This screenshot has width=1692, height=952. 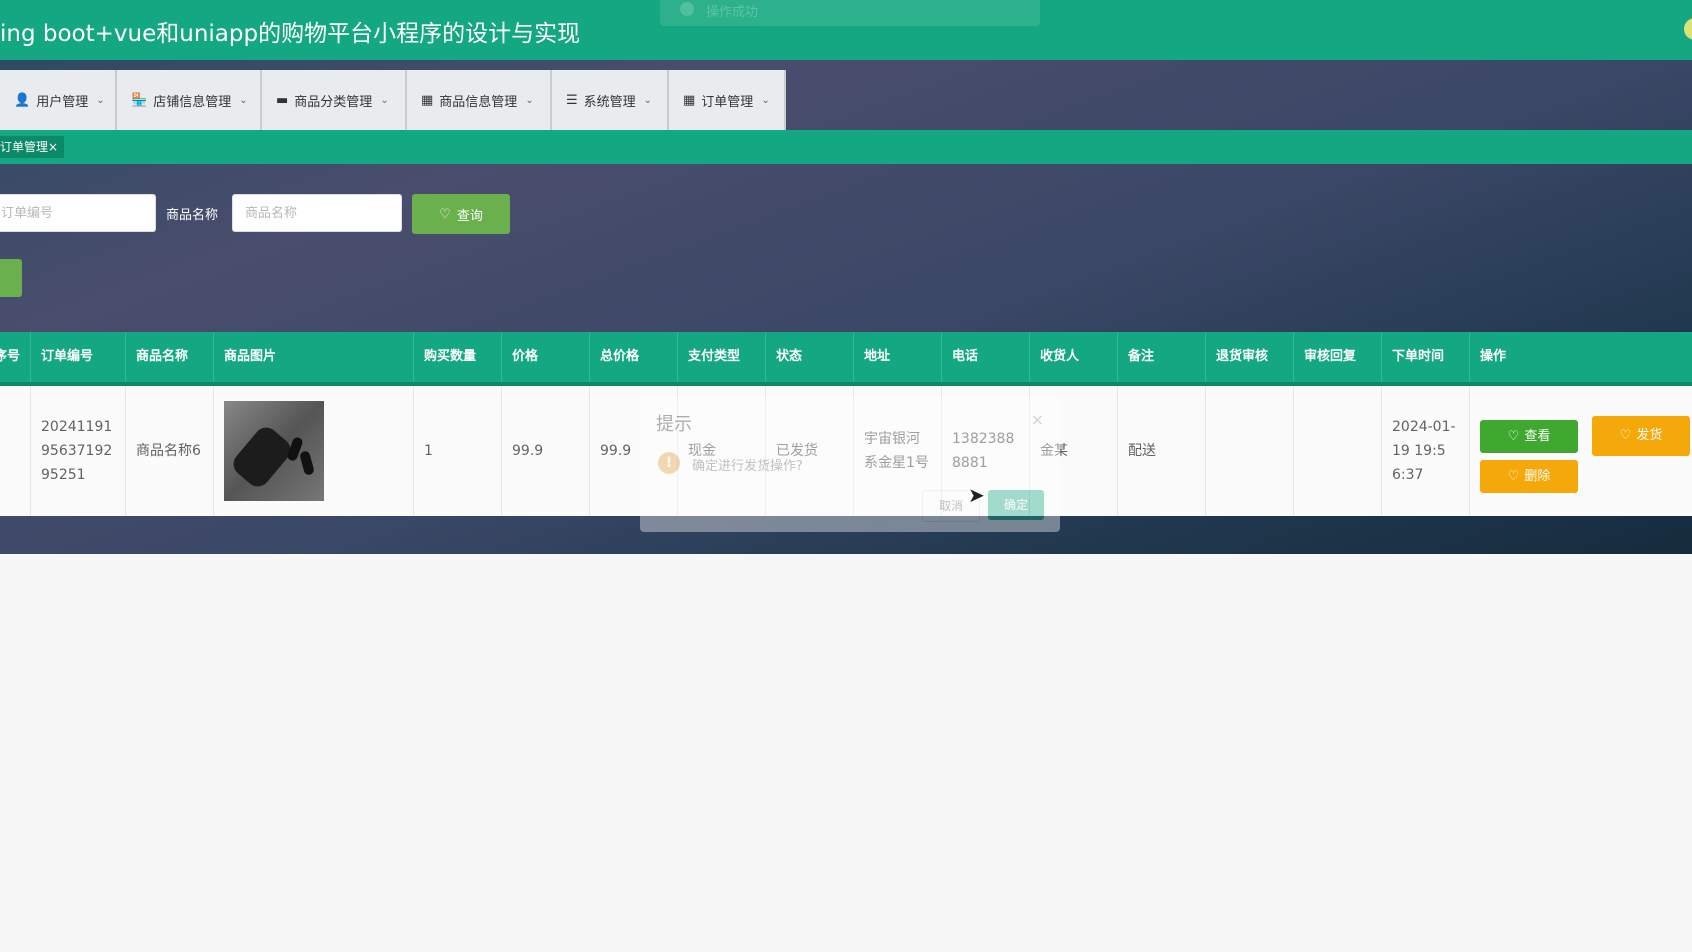 I want to click on earbuds-case-image, so click(x=262, y=457).